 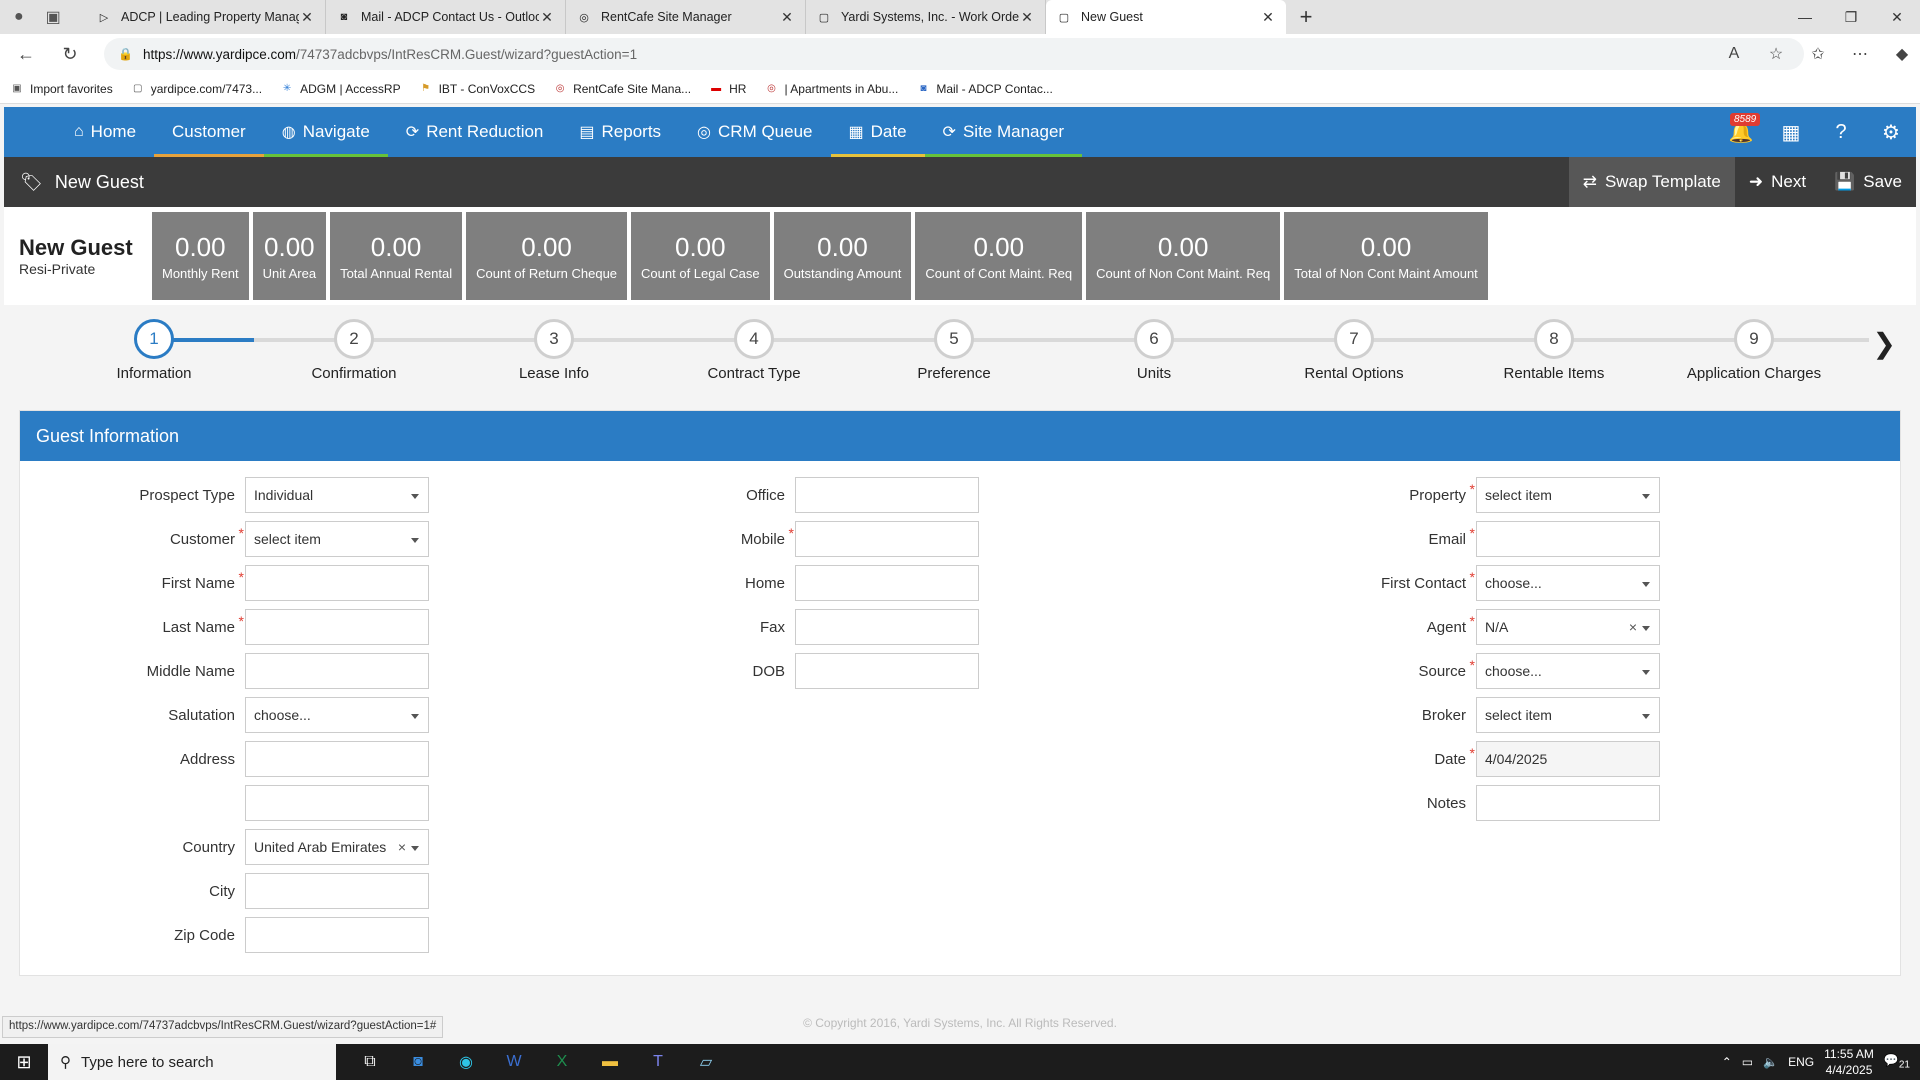 I want to click on teams-app-icon: T, so click(x=658, y=1062).